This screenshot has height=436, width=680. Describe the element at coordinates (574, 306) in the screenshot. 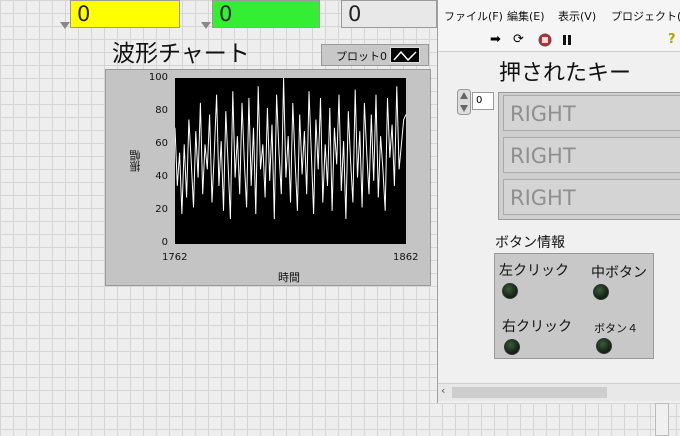

I see `button-info-cluster: 左クリック 中ボタン 右クリック ボタン４` at that location.